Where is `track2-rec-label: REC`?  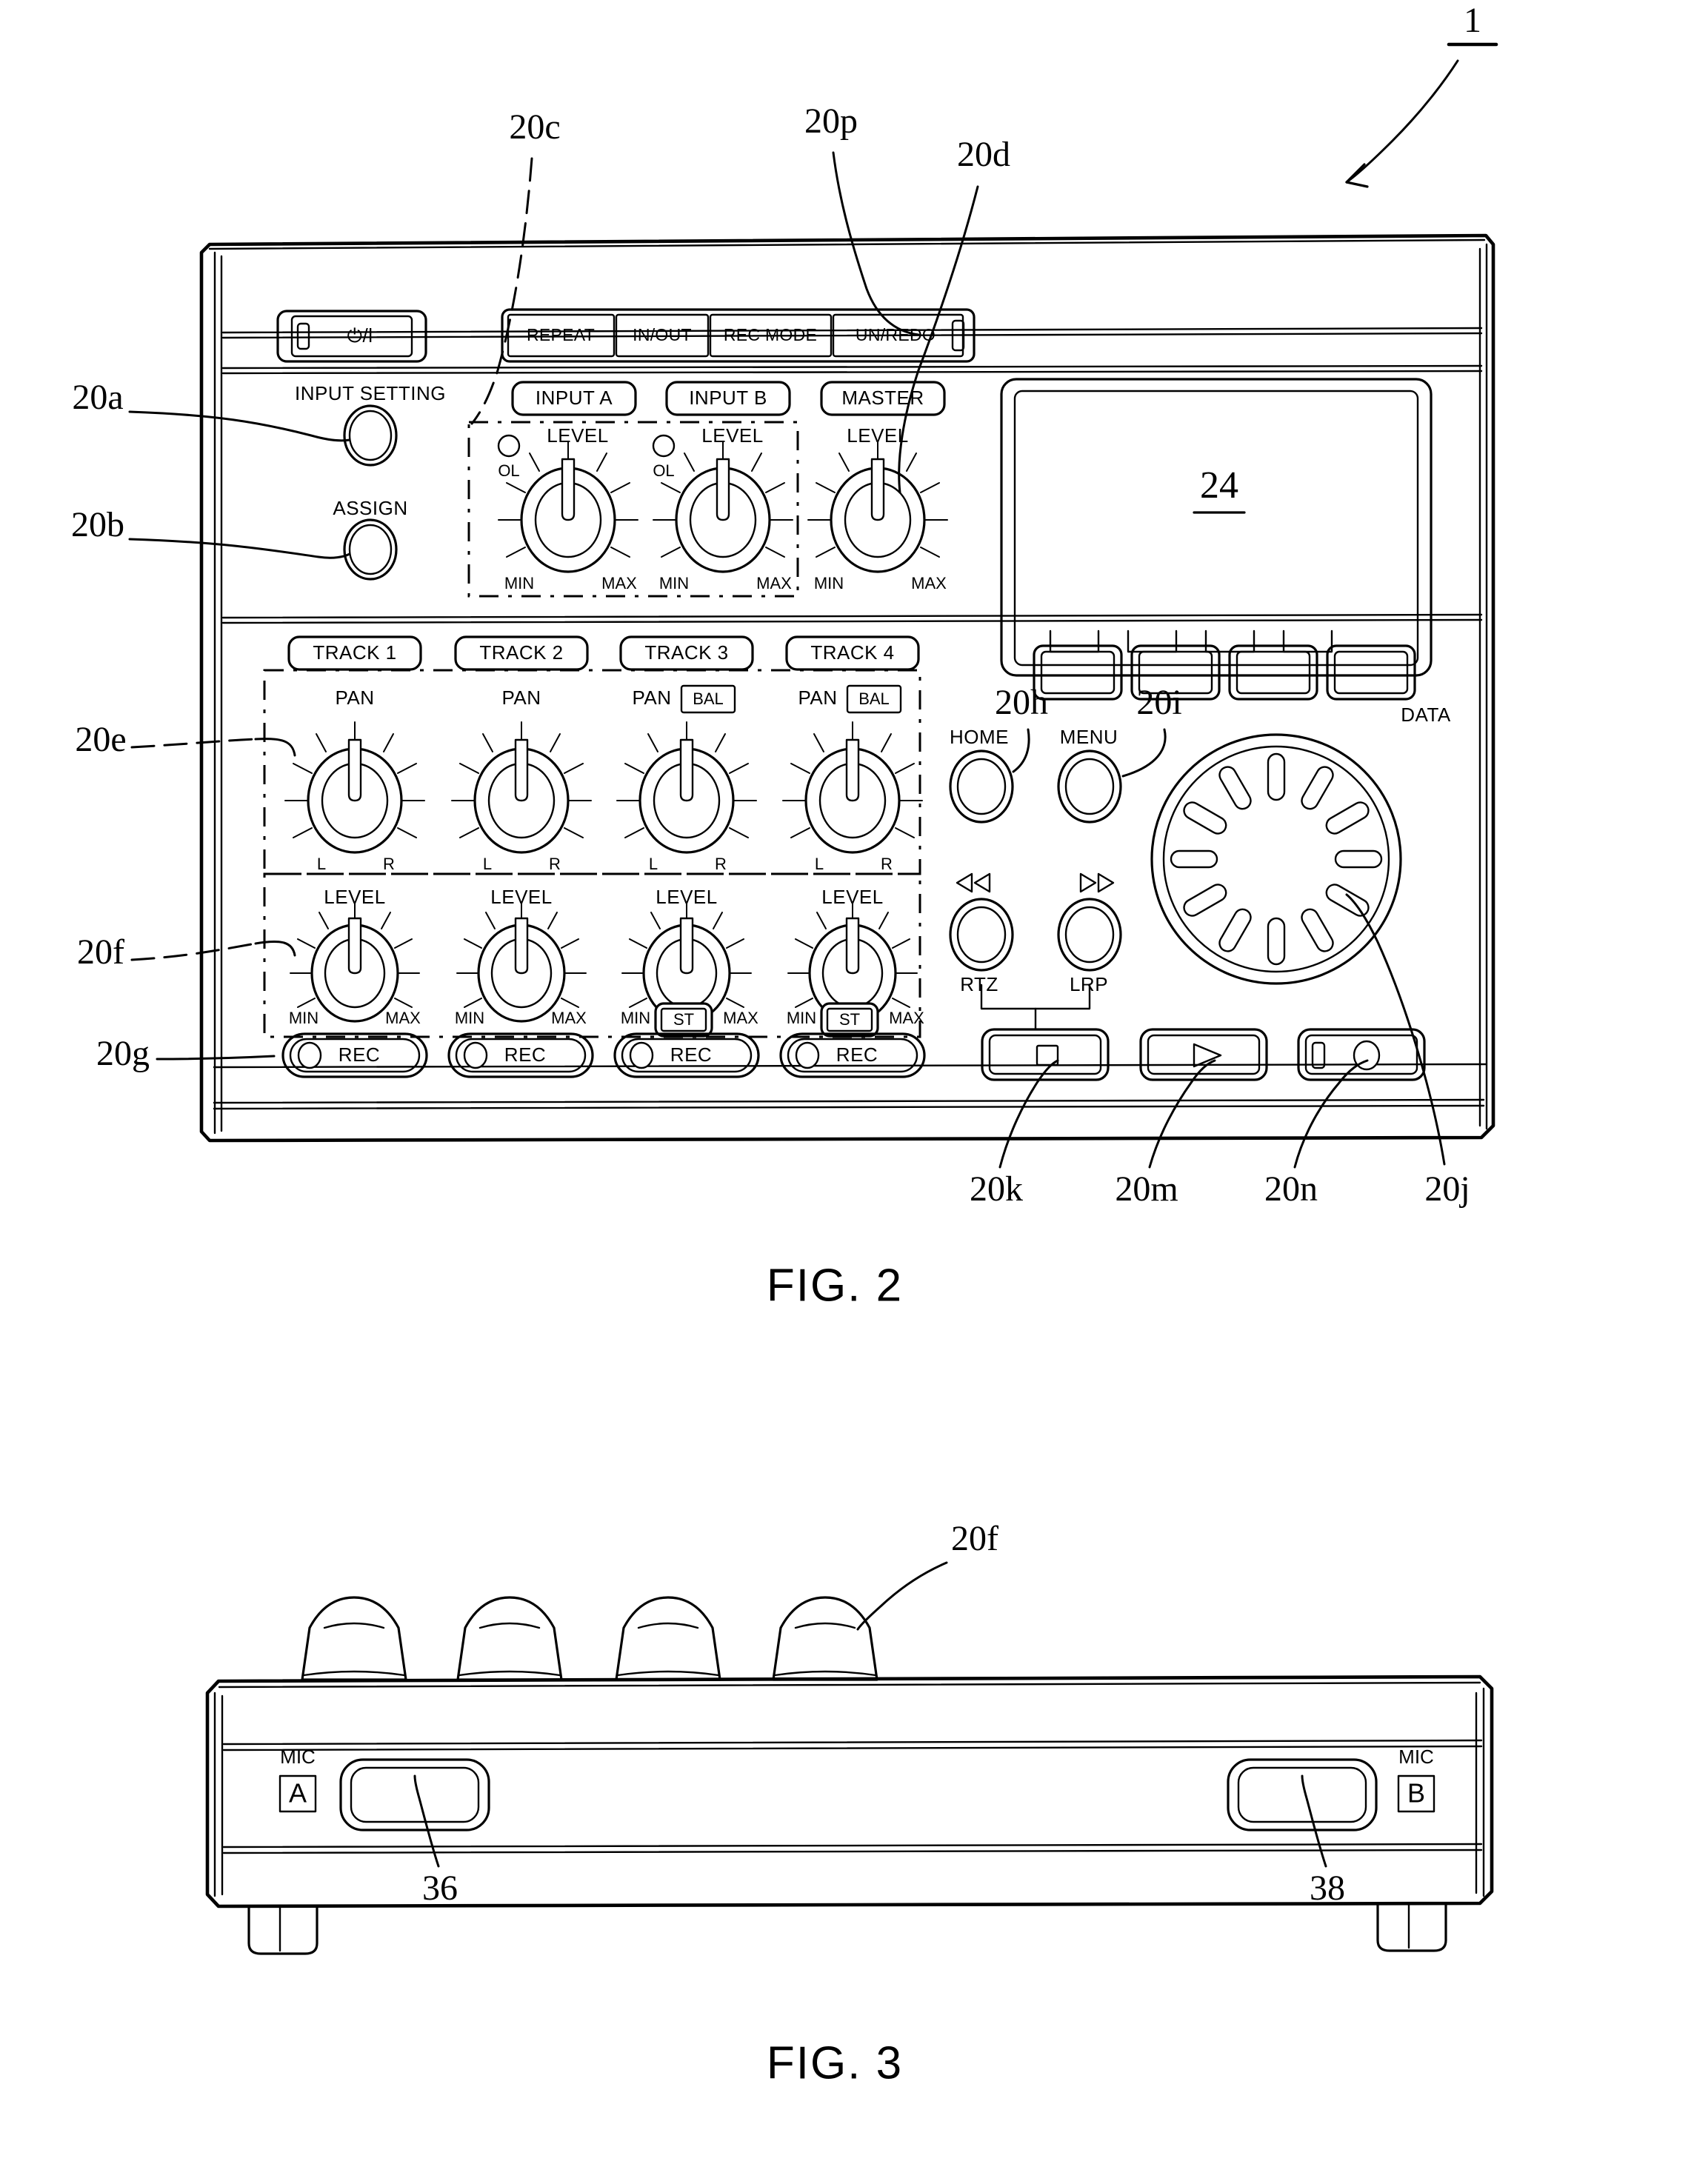
track2-rec-label: REC is located at coordinates (525, 1054).